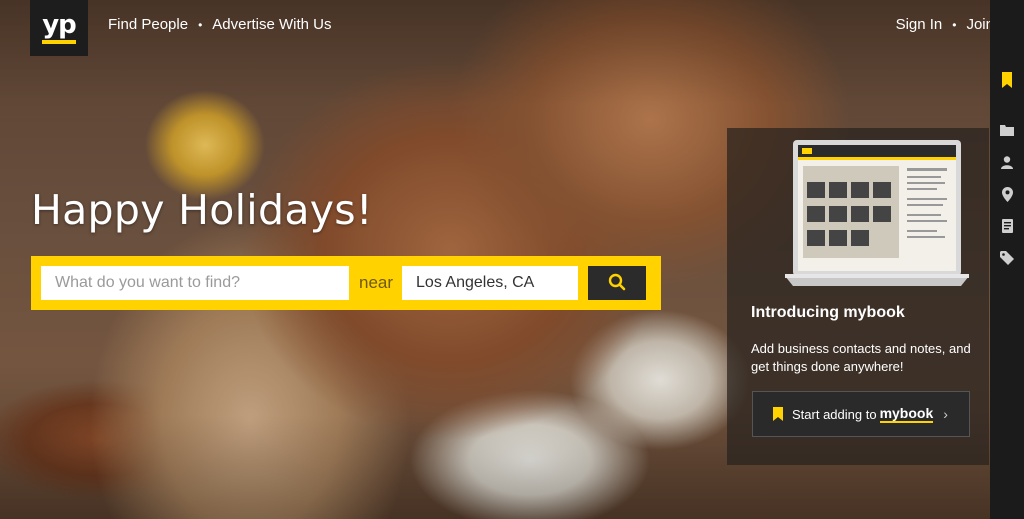  What do you see at coordinates (828, 312) in the screenshot?
I see `mybook-title: Introducing mybook` at bounding box center [828, 312].